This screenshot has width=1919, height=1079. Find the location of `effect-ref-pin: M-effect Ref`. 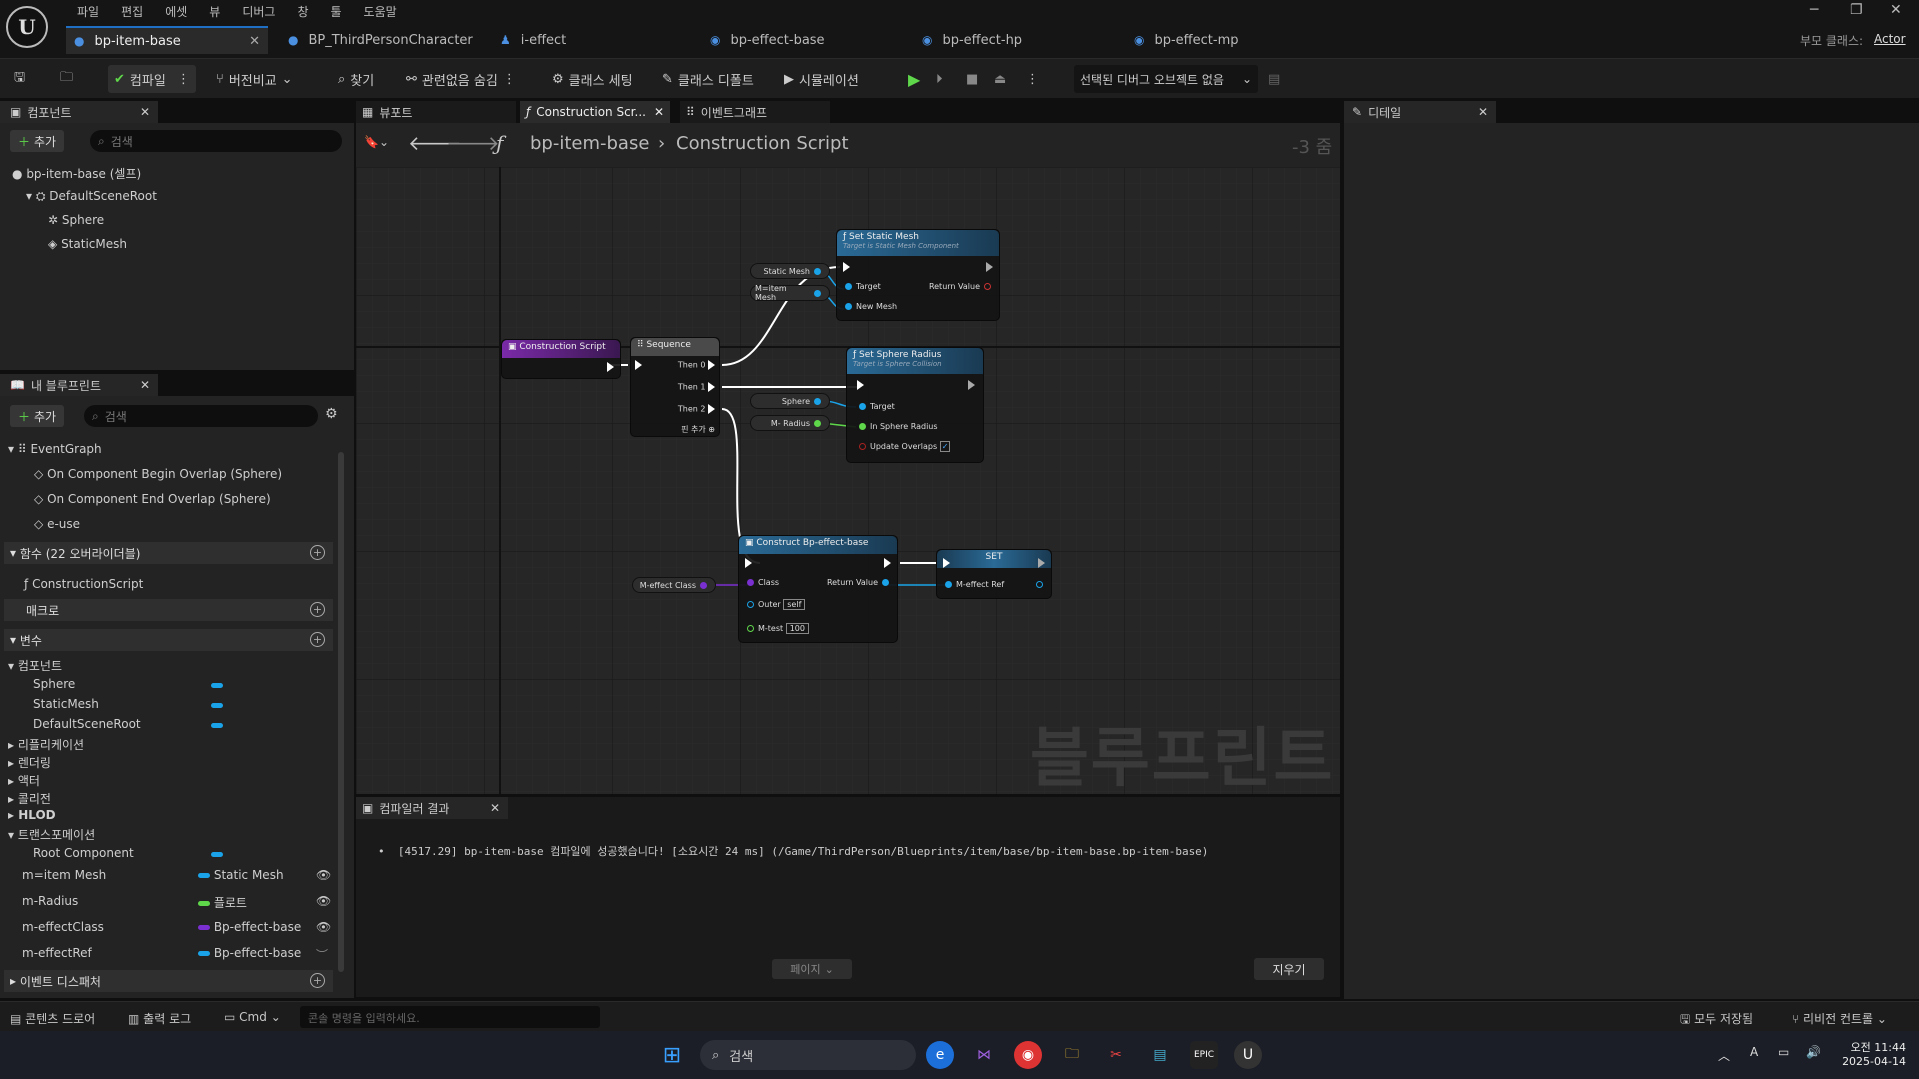

effect-ref-pin: M-effect Ref is located at coordinates (972, 584).